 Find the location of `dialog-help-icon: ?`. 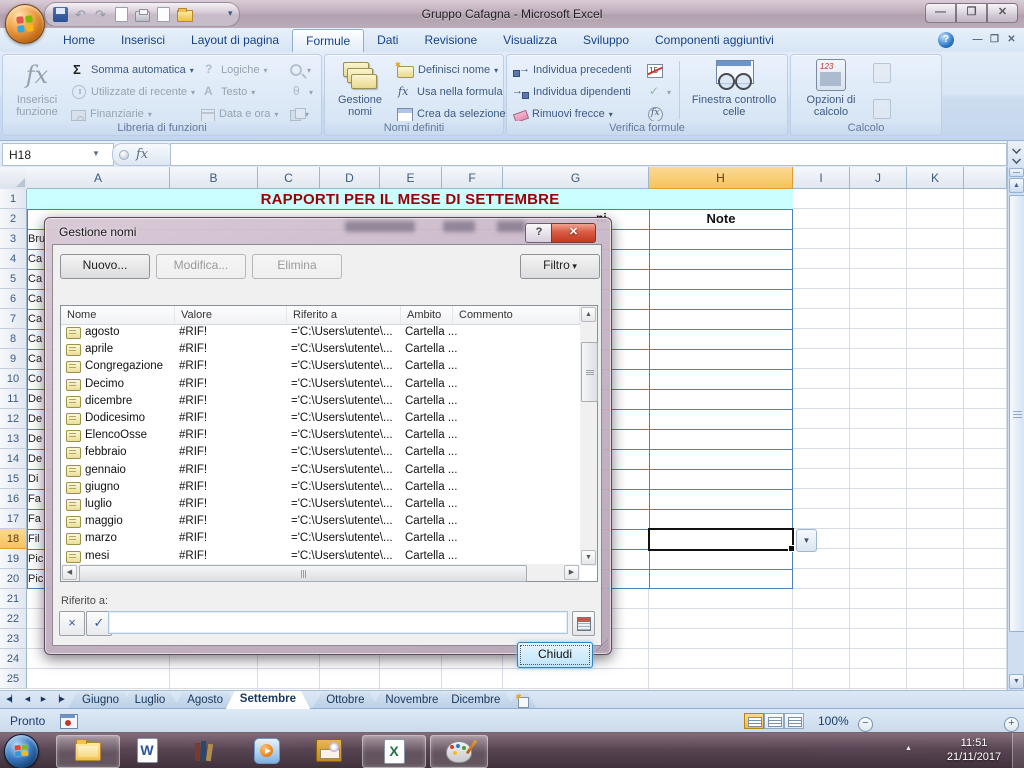

dialog-help-icon: ? is located at coordinates (539, 233).